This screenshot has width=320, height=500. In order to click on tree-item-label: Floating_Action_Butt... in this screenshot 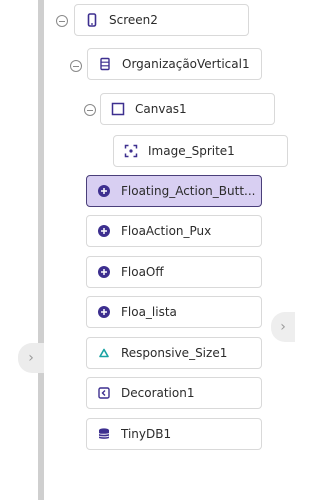, I will do `click(188, 191)`.